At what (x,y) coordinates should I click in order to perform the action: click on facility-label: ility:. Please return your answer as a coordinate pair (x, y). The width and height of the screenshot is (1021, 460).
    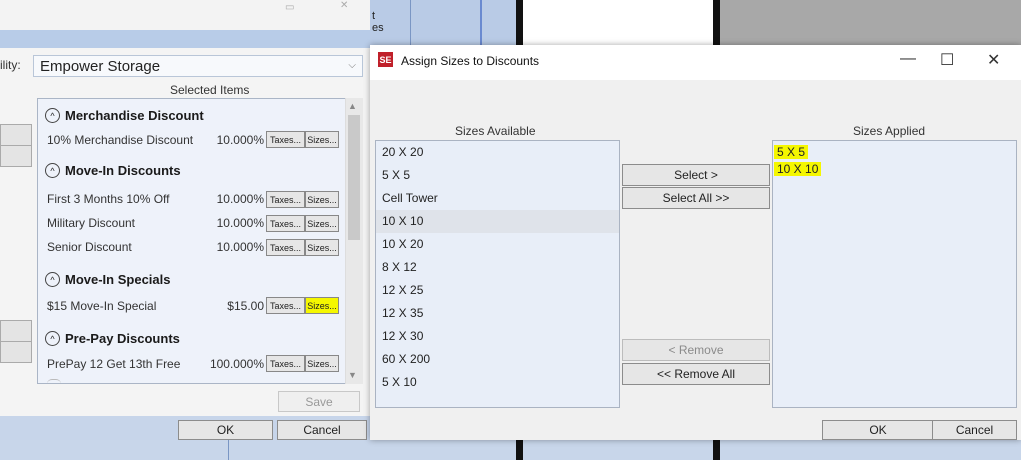
    Looking at the image, I should click on (10, 65).